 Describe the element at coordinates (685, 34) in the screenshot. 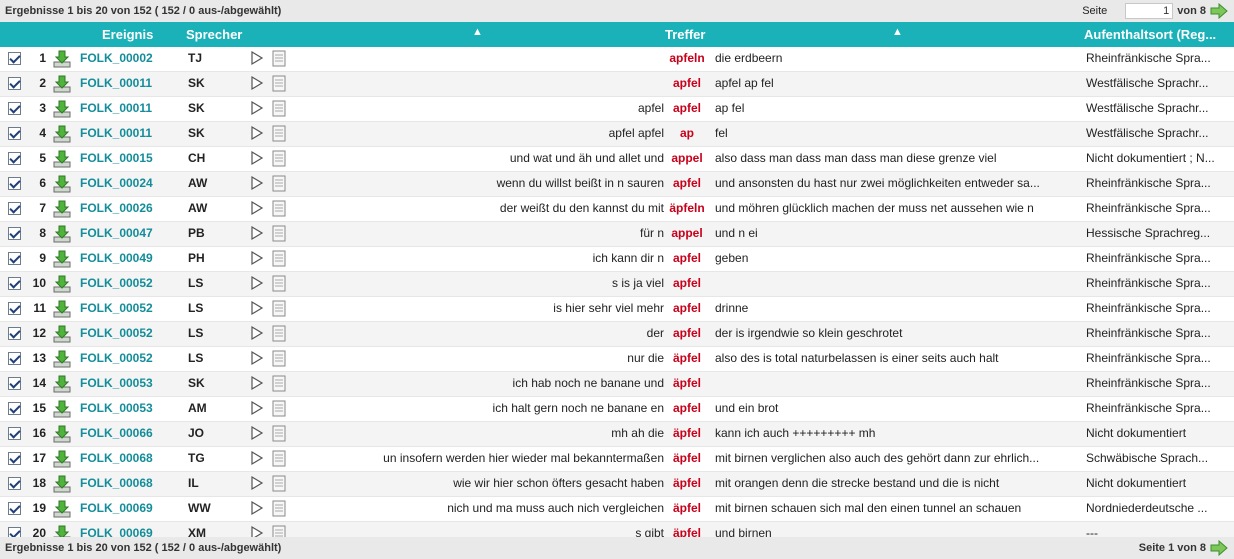

I see `col-header-match: Treffer` at that location.